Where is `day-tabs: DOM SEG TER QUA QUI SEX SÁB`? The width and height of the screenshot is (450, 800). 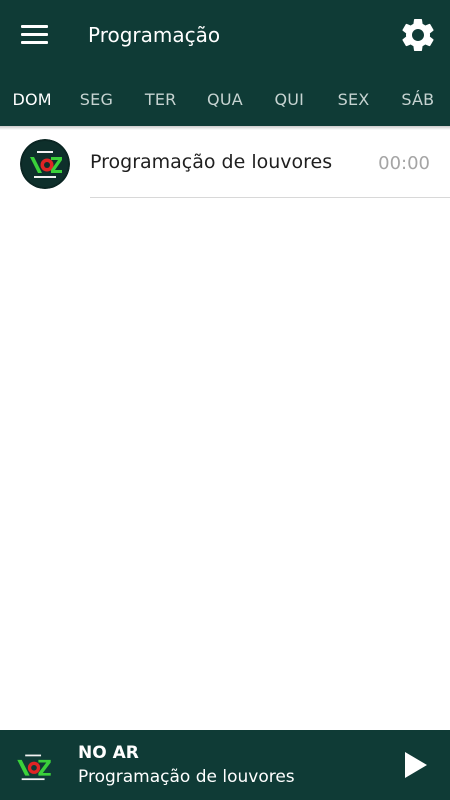
day-tabs: DOM SEG TER QUA QUI SEX SÁB is located at coordinates (225, 100).